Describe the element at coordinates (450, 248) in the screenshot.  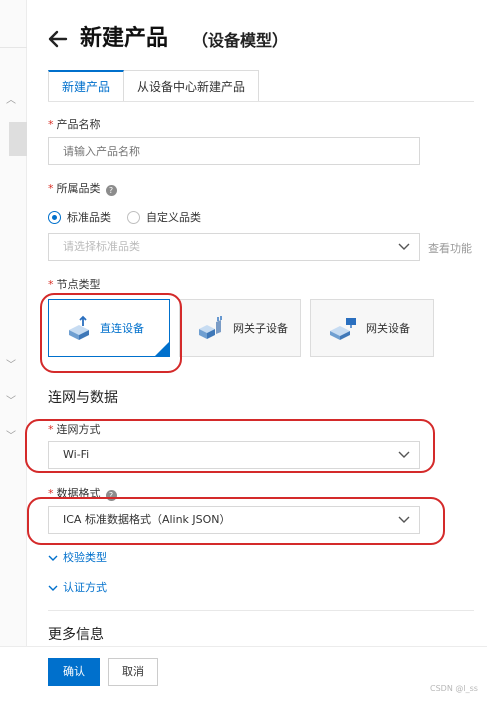
I see `view-features-link: 查看功能` at that location.